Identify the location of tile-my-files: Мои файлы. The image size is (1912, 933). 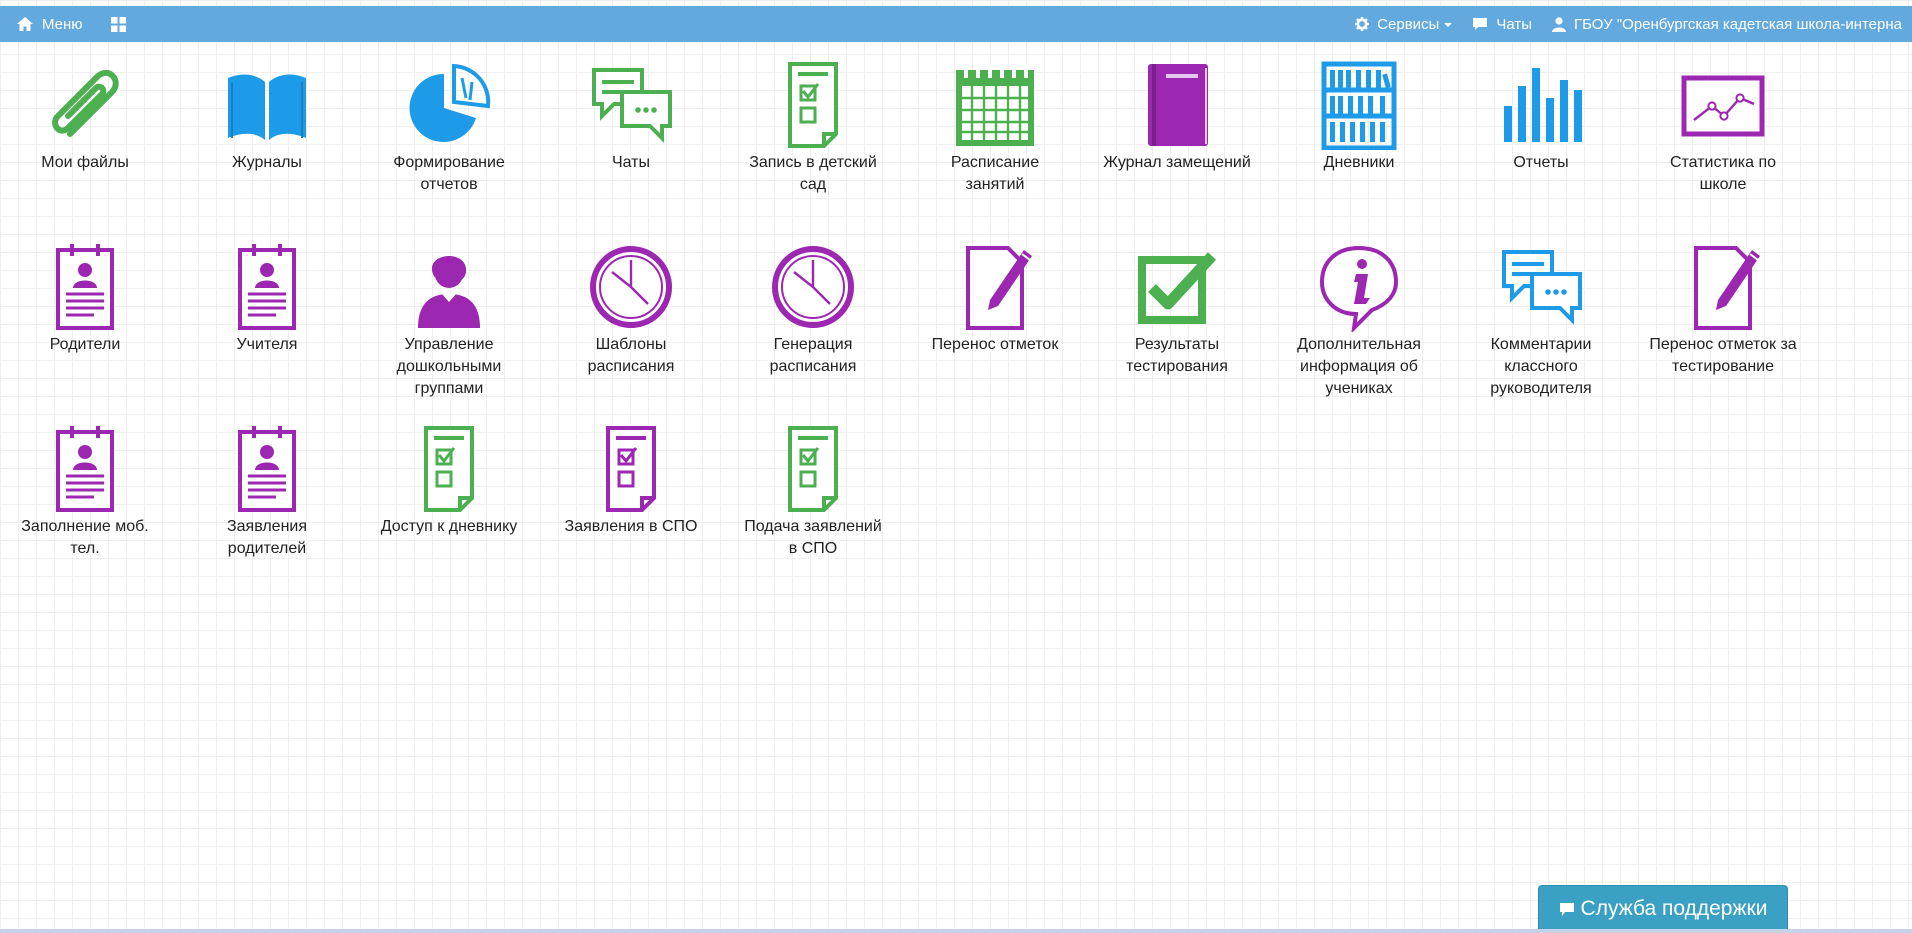
(85, 117).